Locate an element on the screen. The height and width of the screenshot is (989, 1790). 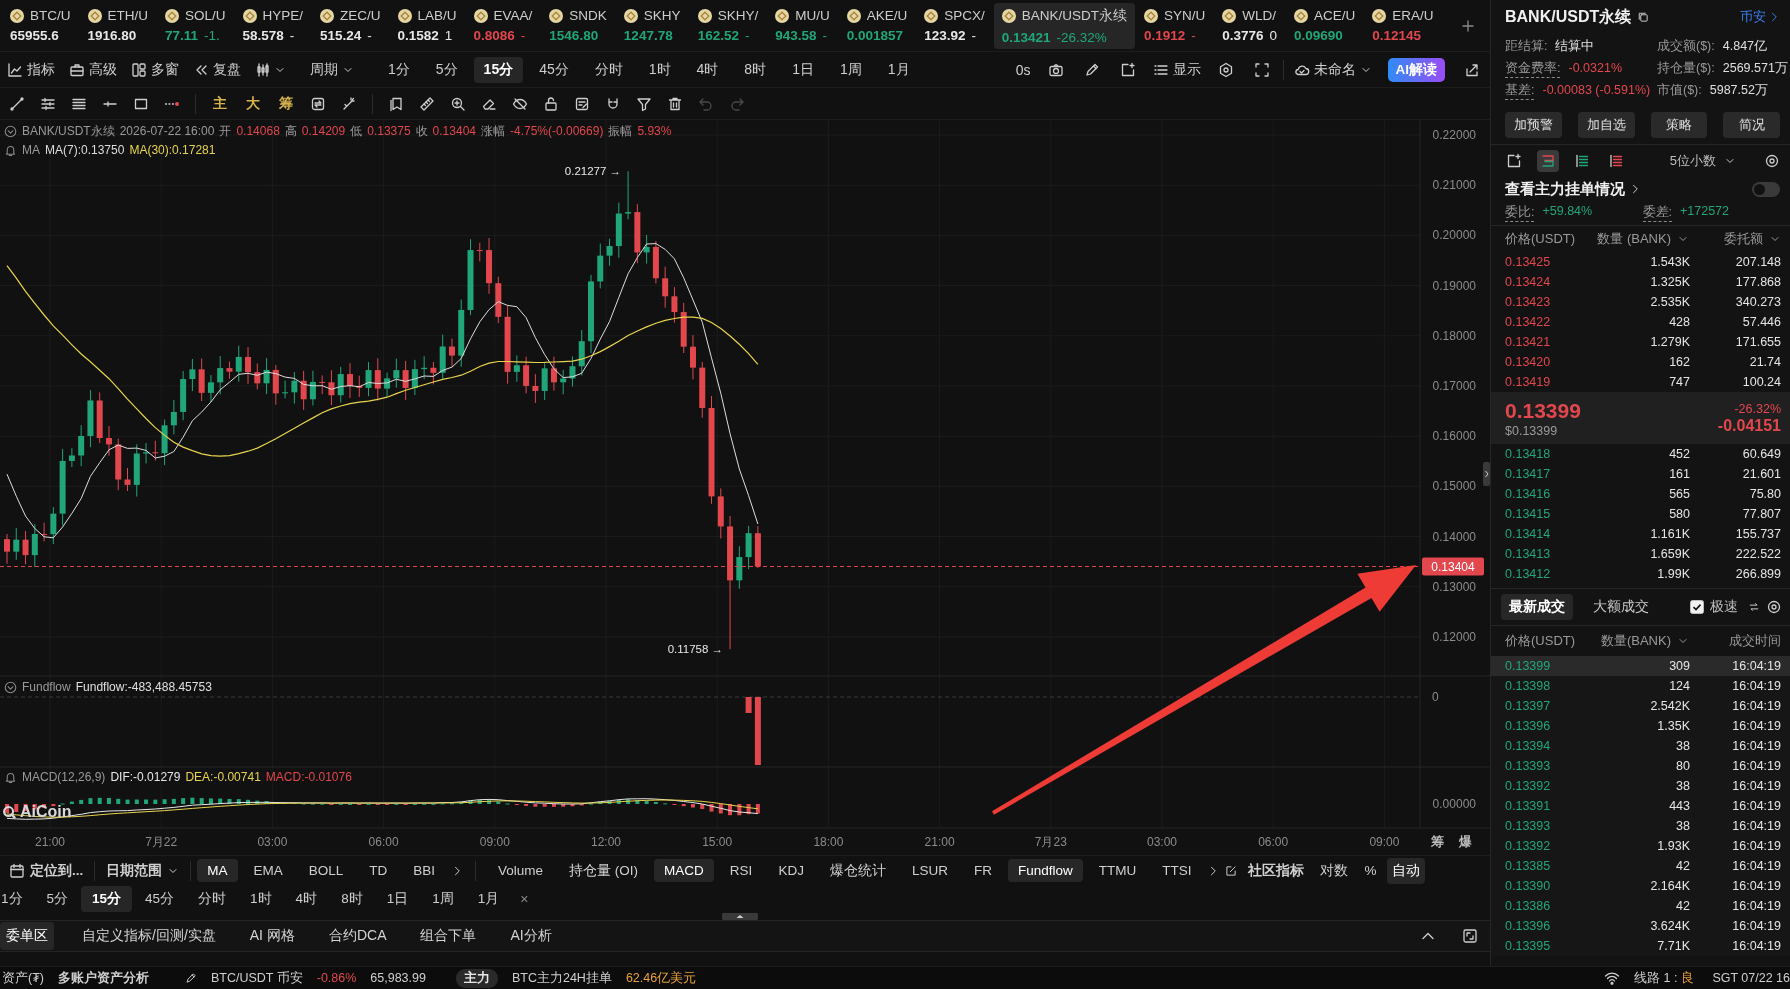
zoom-in-icon is located at coordinates (458, 103).